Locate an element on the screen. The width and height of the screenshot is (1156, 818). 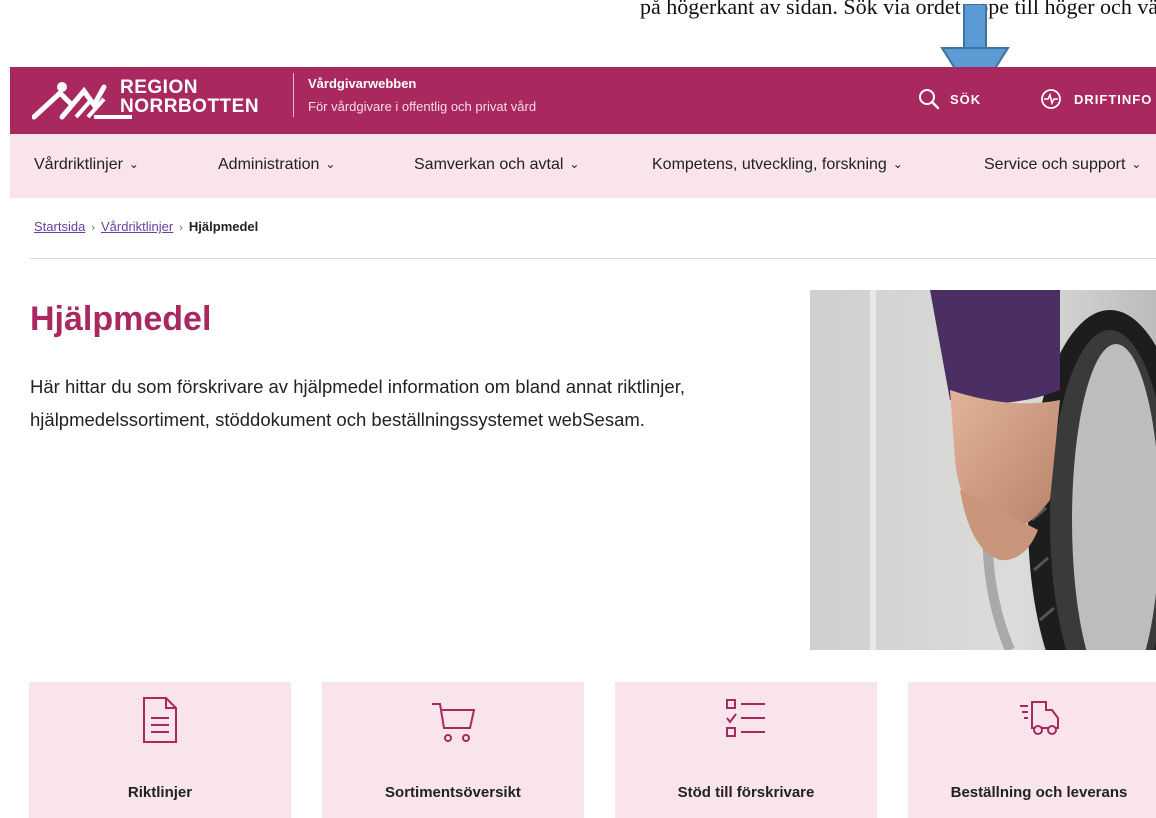
cart-icon is located at coordinates (454, 722).